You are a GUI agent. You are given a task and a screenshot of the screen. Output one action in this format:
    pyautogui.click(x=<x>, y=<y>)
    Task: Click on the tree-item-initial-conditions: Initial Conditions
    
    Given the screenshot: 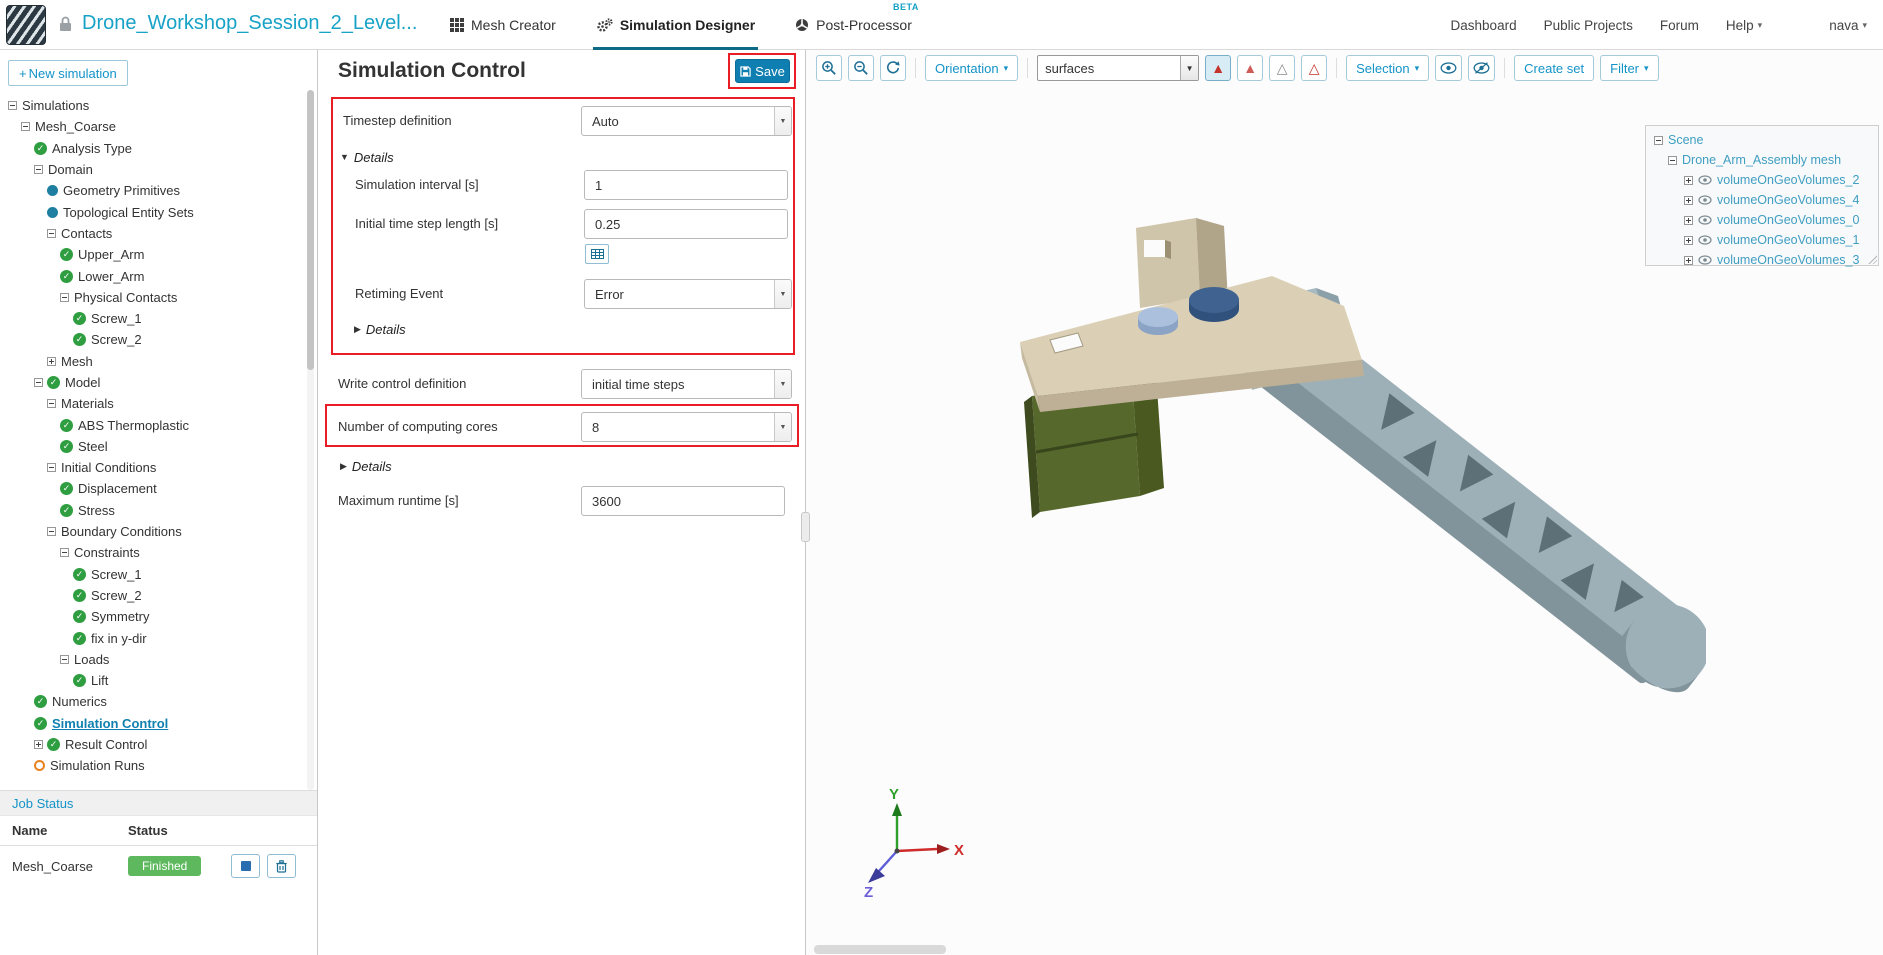 What is the action you would take?
    pyautogui.click(x=150, y=467)
    